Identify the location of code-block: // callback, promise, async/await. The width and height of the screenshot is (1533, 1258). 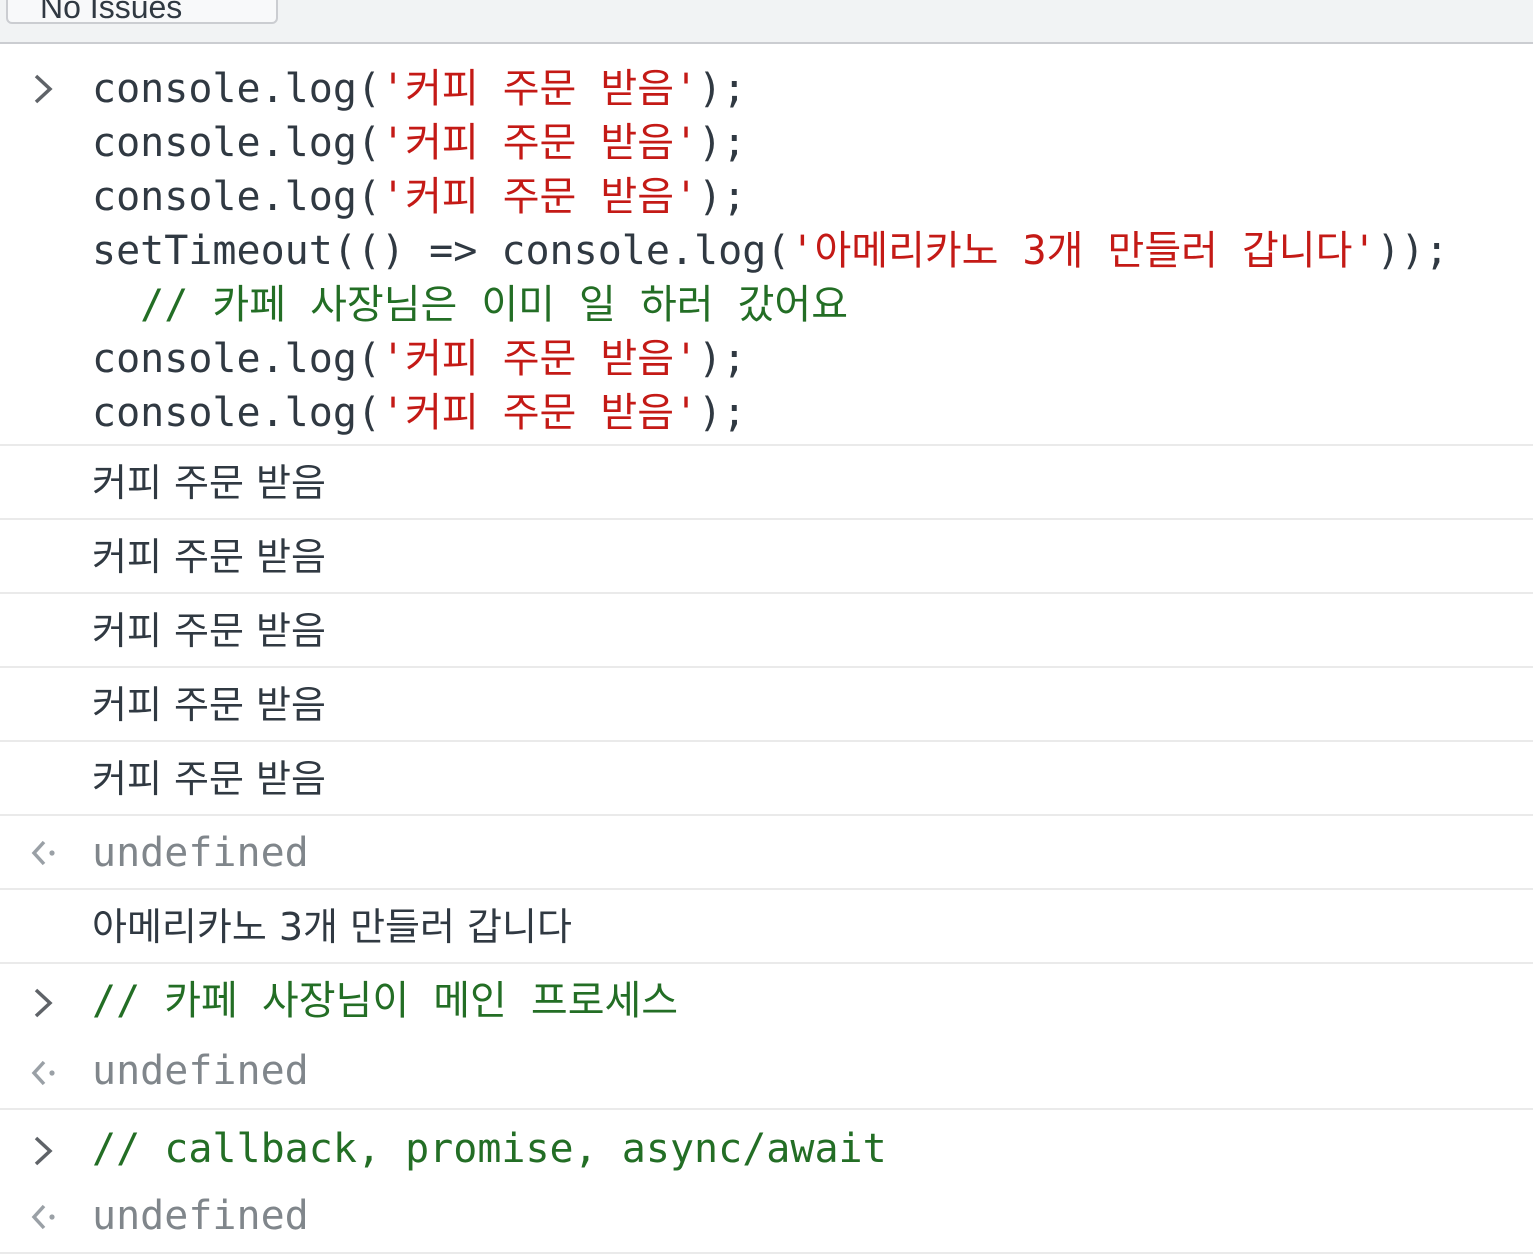
(766, 1149).